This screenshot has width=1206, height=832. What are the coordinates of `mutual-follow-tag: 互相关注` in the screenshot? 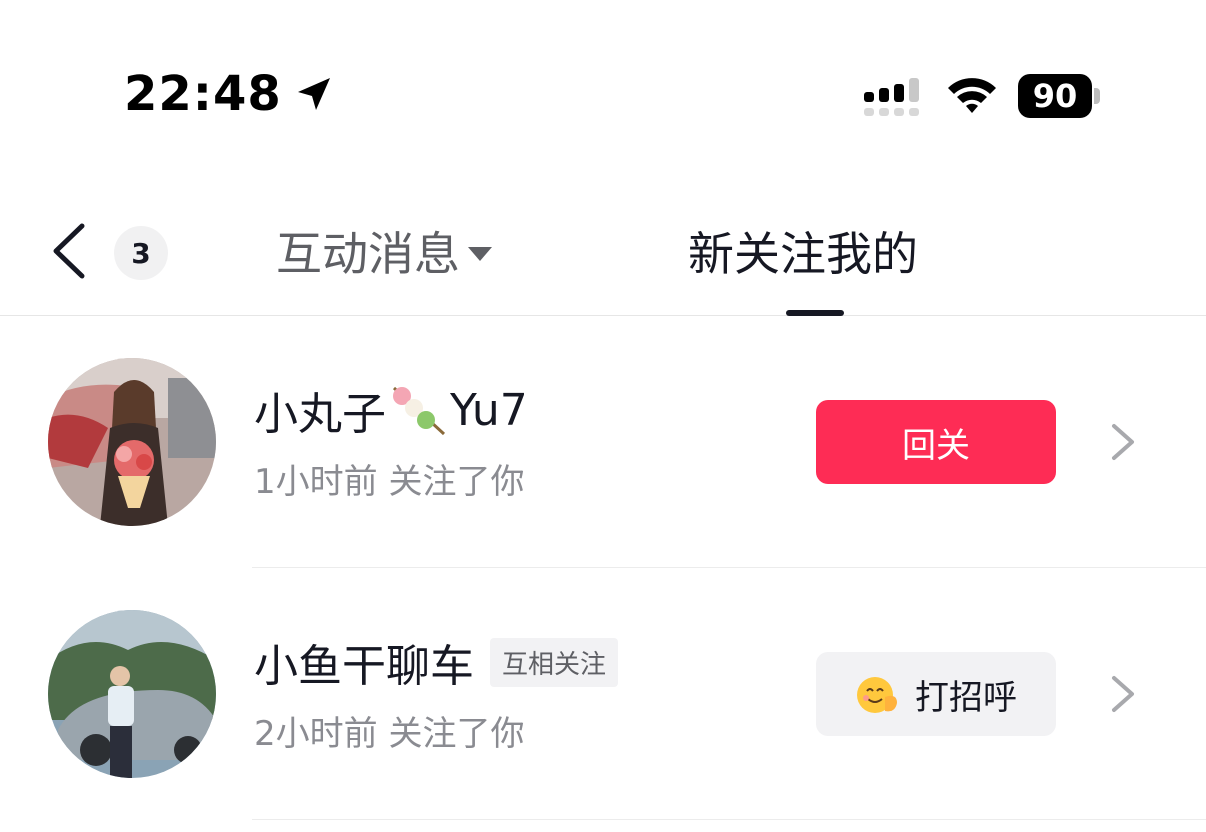 It's located at (554, 662).